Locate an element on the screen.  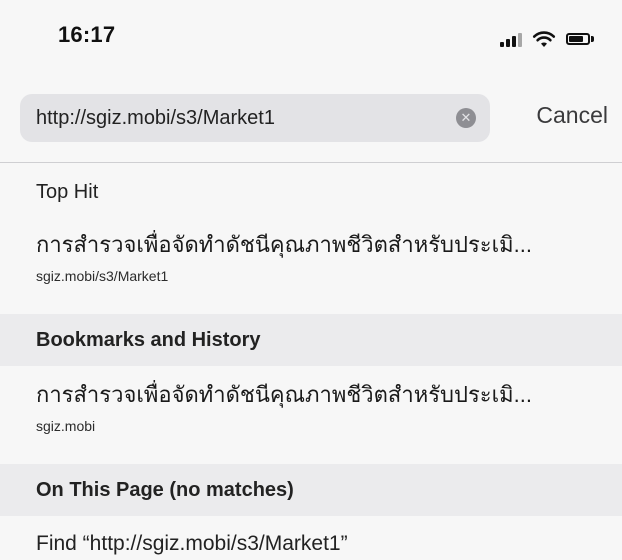
address-bar-row: http://sgiz.mobi/s3/Market1 ✕ Cancel is located at coordinates (311, 122).